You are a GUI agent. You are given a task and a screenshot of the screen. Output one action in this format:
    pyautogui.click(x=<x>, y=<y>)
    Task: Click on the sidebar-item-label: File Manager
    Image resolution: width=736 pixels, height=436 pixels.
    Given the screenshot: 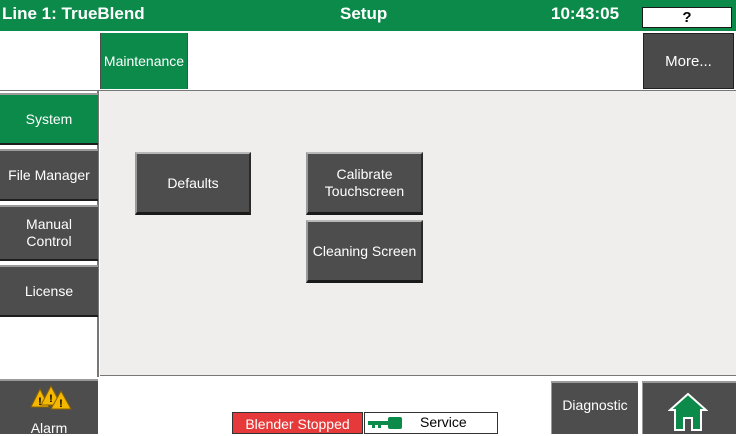 What is the action you would take?
    pyautogui.click(x=49, y=175)
    